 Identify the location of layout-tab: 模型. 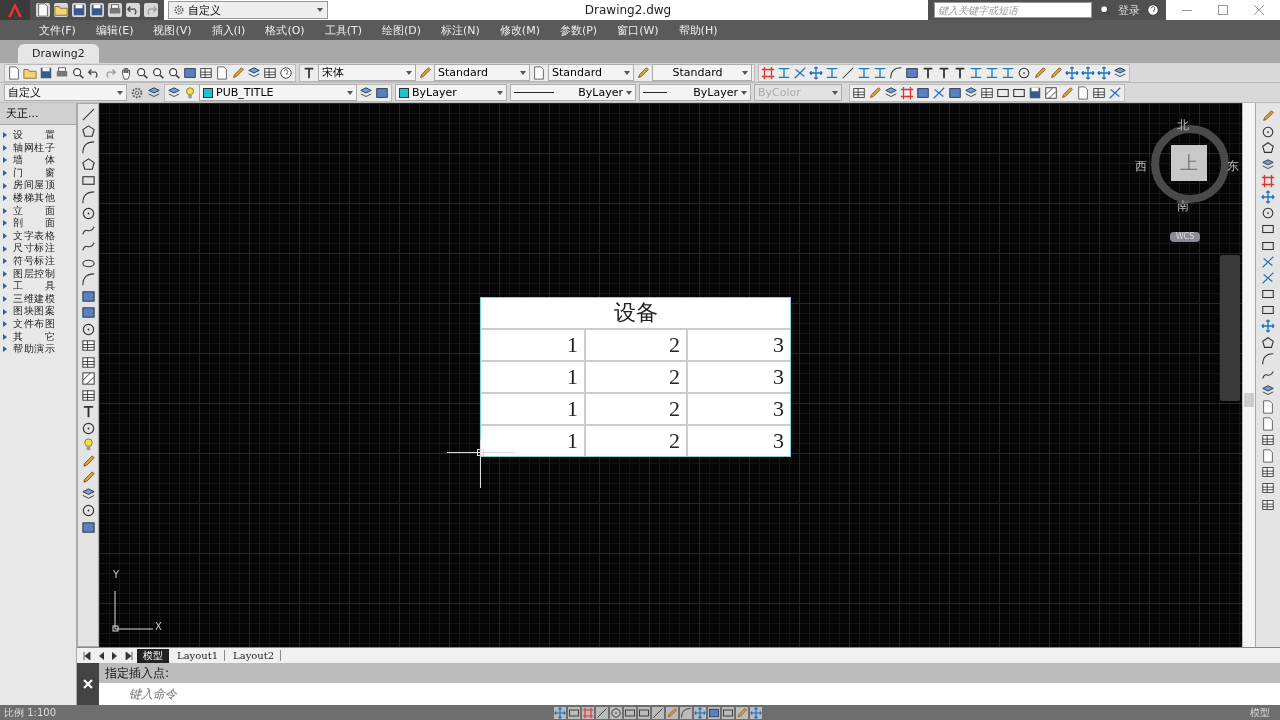
(153, 655).